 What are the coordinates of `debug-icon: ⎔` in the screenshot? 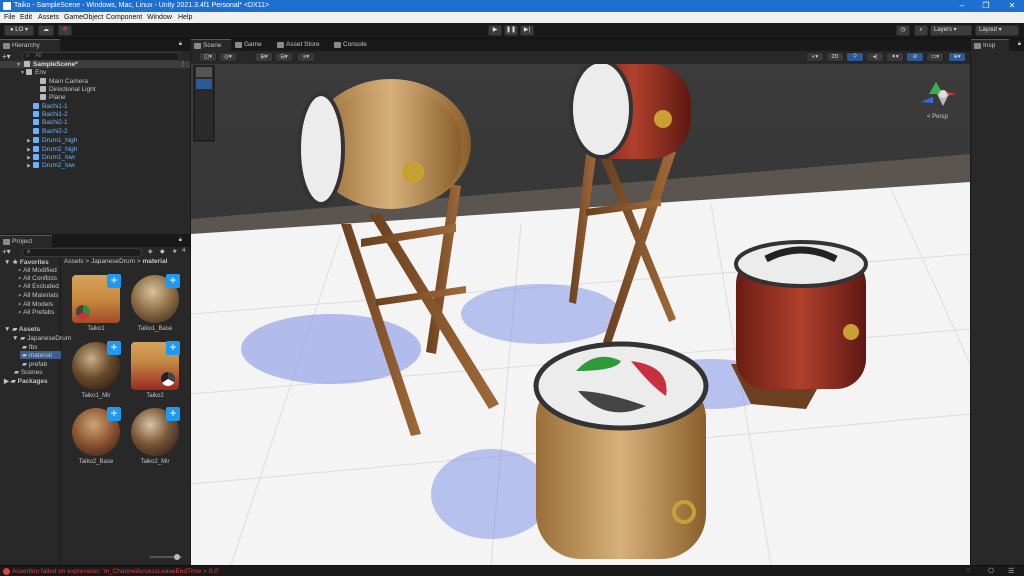 It's located at (991, 571).